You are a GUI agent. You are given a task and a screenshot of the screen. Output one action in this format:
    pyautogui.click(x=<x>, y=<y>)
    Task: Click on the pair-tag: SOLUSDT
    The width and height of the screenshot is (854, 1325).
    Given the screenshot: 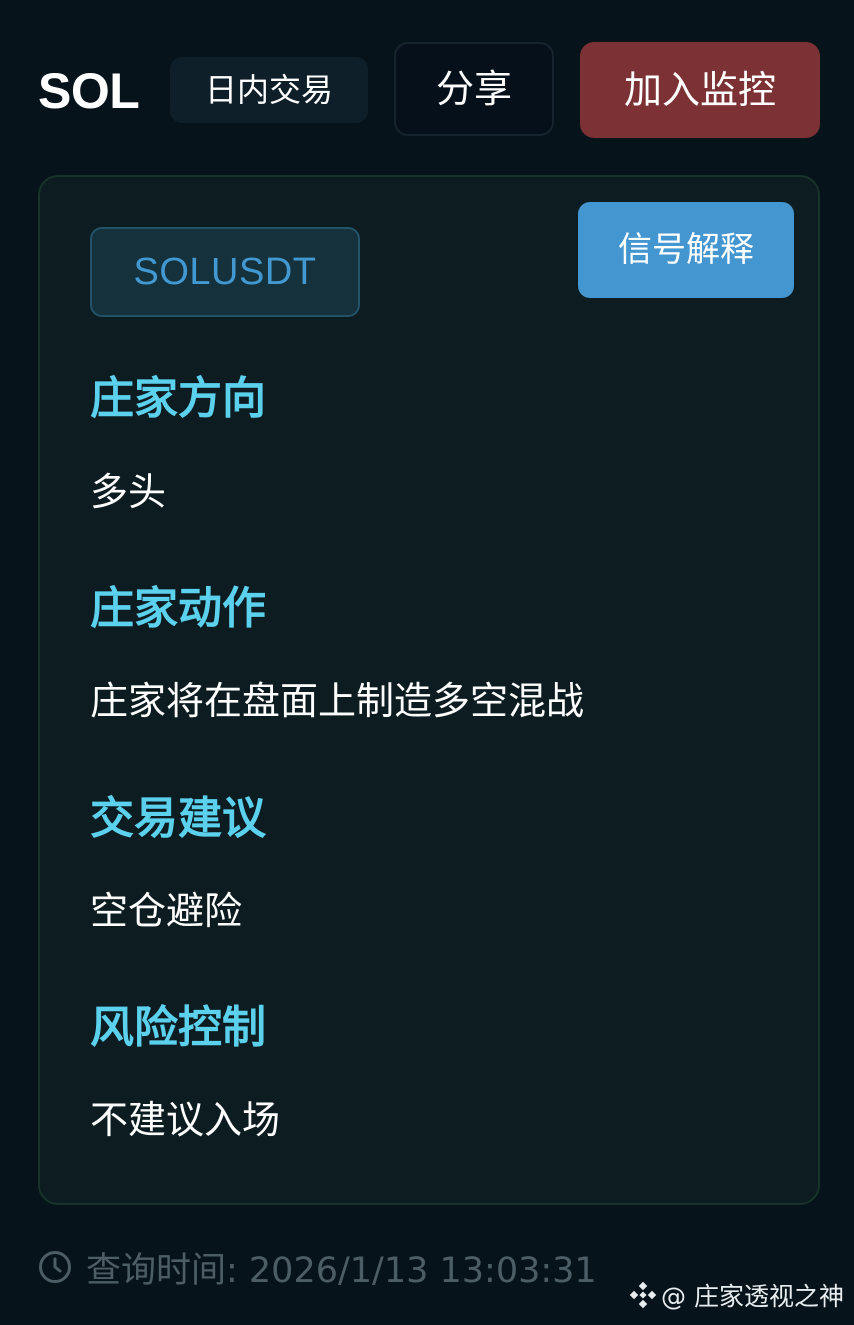 What is the action you would take?
    pyautogui.click(x=225, y=272)
    